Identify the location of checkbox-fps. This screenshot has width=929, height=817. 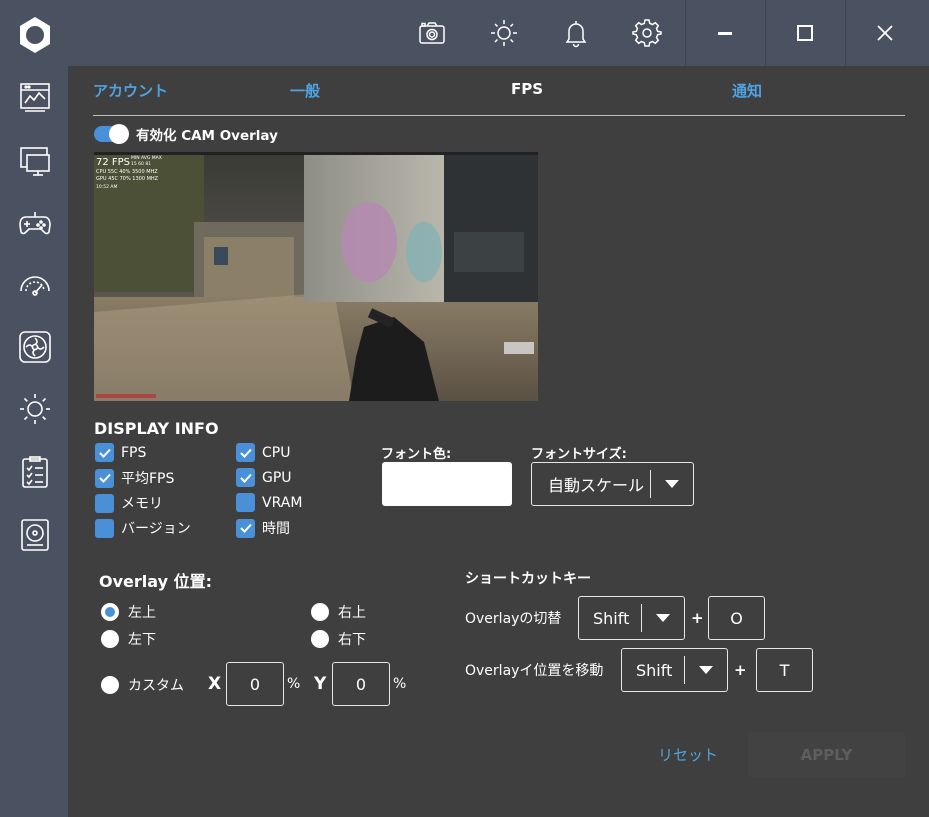
(104, 452).